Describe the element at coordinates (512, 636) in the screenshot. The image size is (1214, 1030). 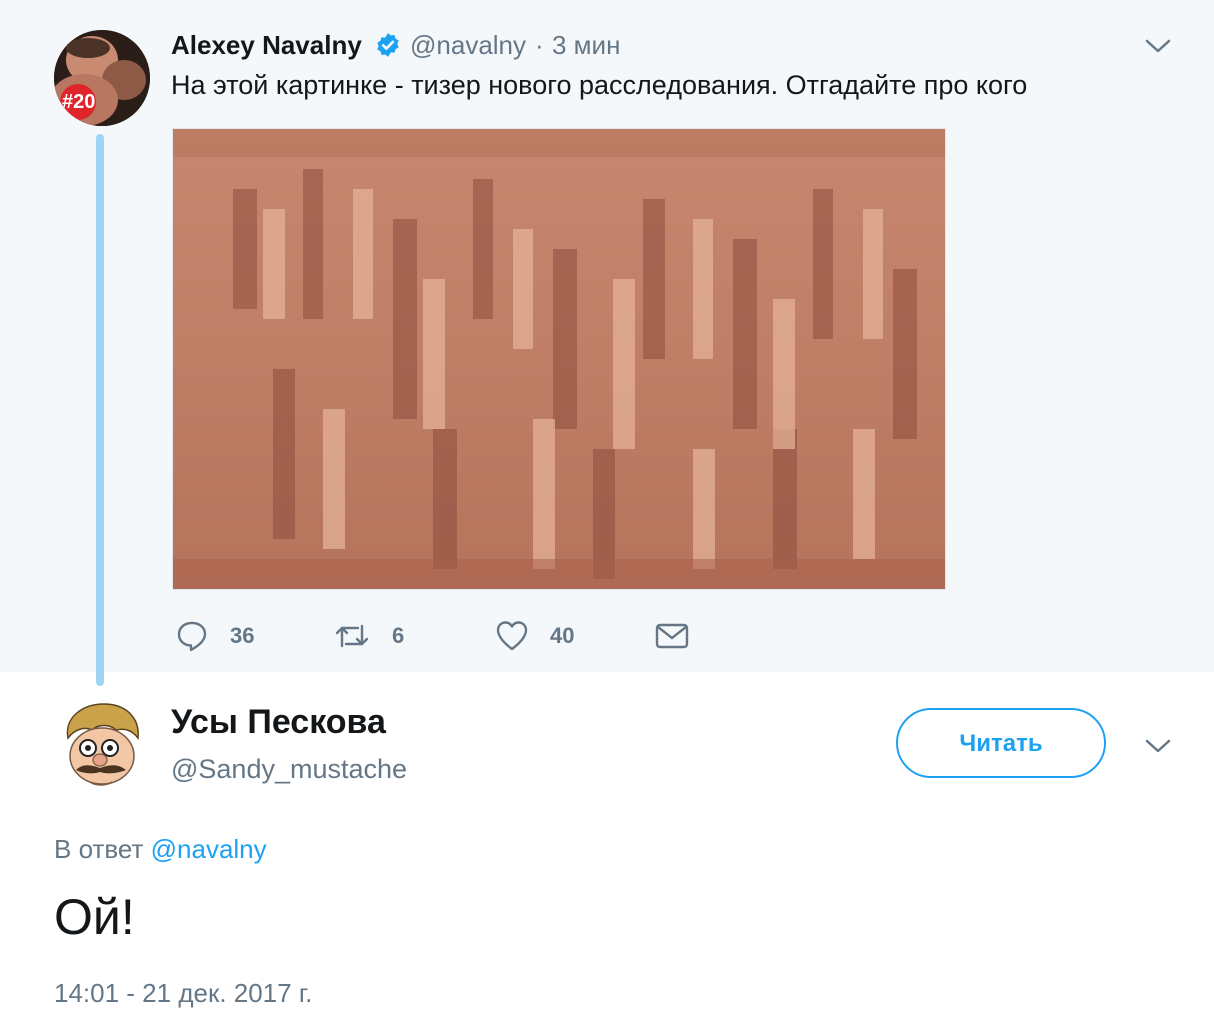
I see `like-icon` at that location.